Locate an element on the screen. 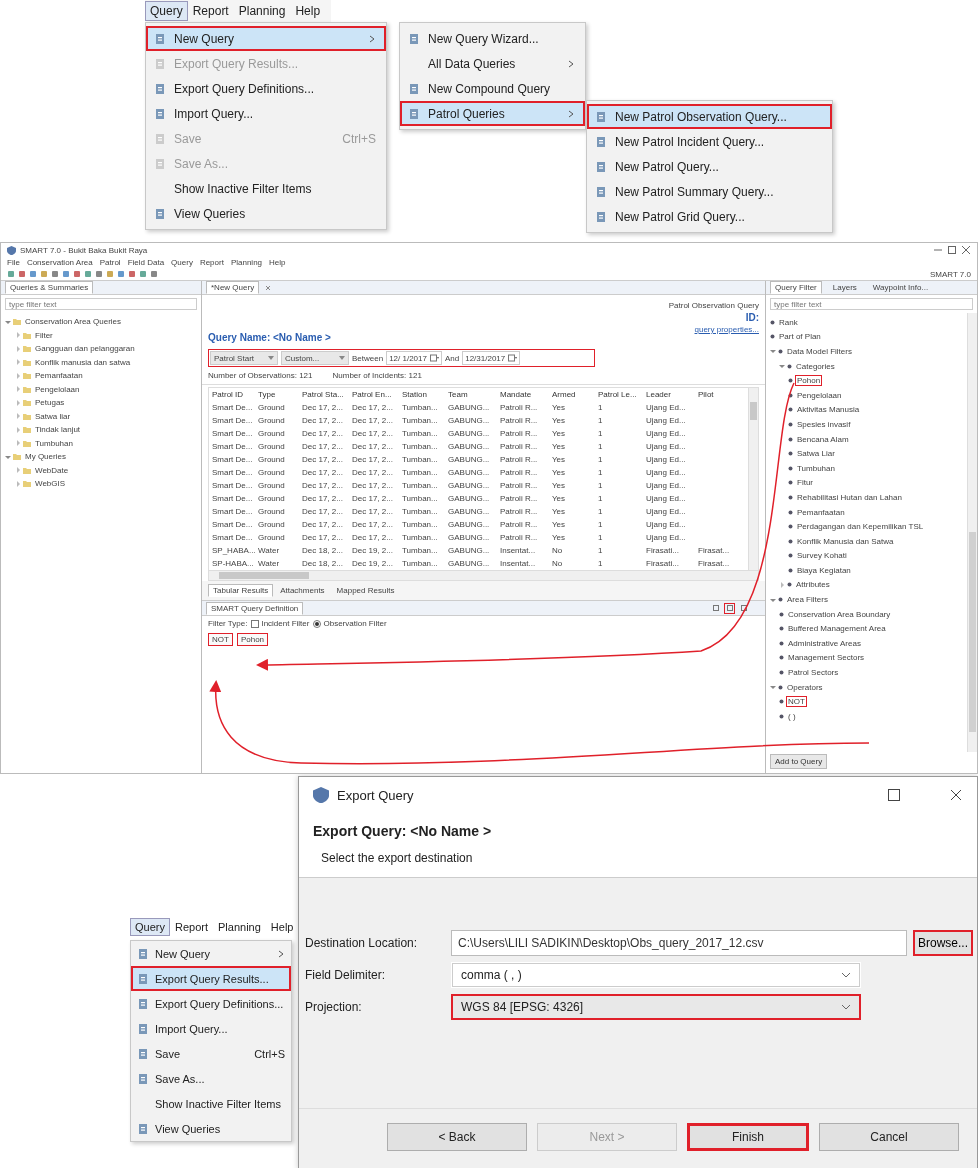  option-label: Observation Filter is located at coordinates (355, 623).